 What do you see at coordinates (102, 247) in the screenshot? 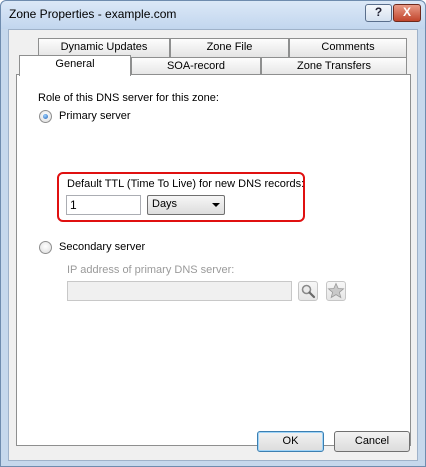
I see `secondary-server-label: Secondary server` at bounding box center [102, 247].